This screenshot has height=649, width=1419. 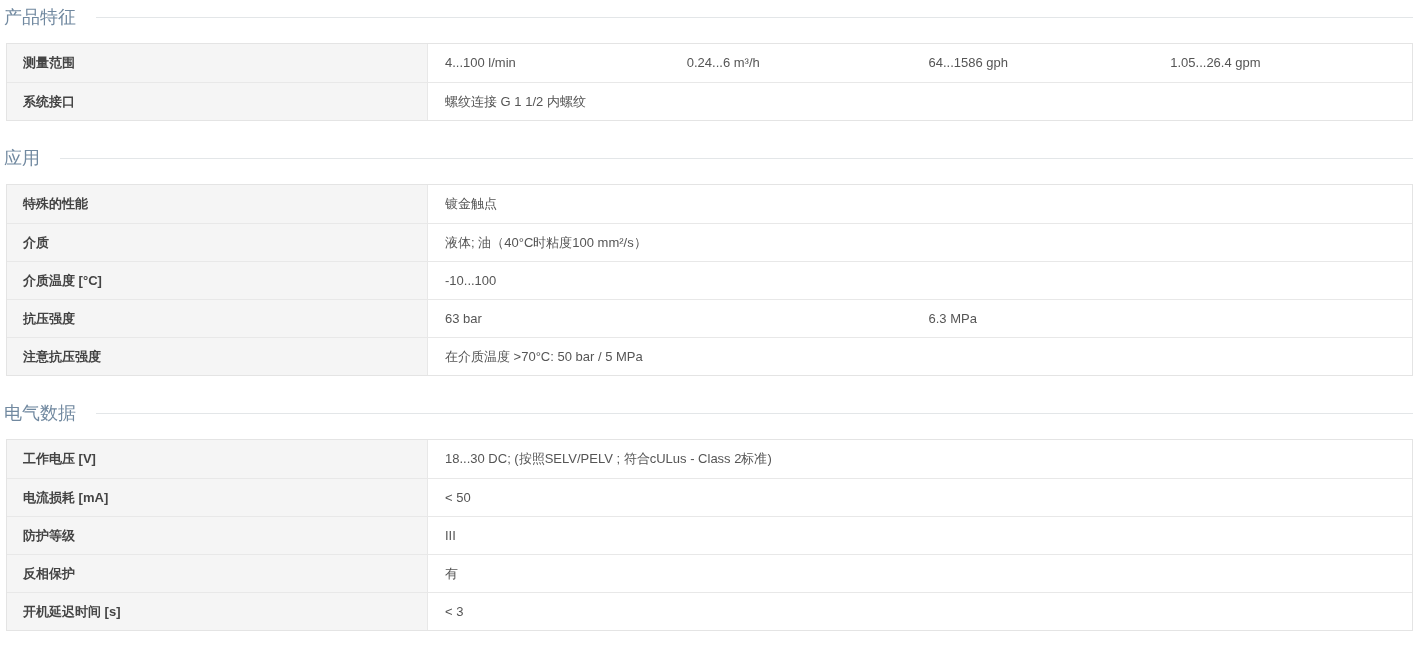 What do you see at coordinates (546, 242) in the screenshot?
I see `spec-value: 液体; 油（40°C时粘度100 mm²/s）` at bounding box center [546, 242].